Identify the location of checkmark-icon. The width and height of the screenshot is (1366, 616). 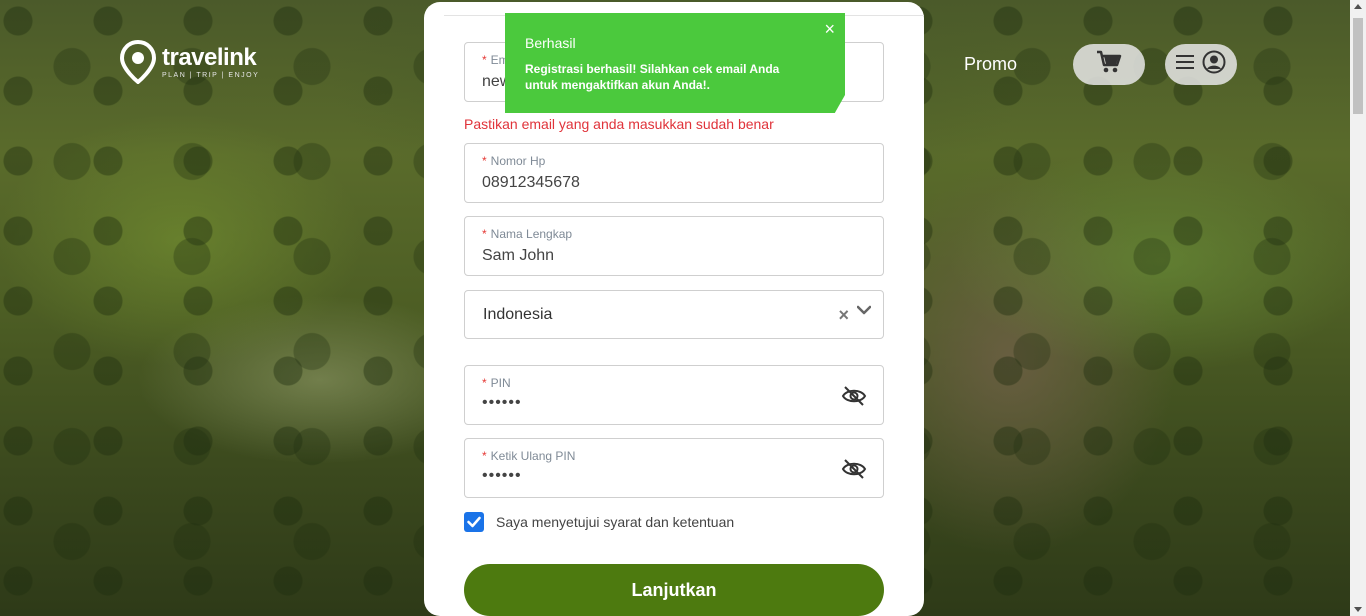
(474, 522).